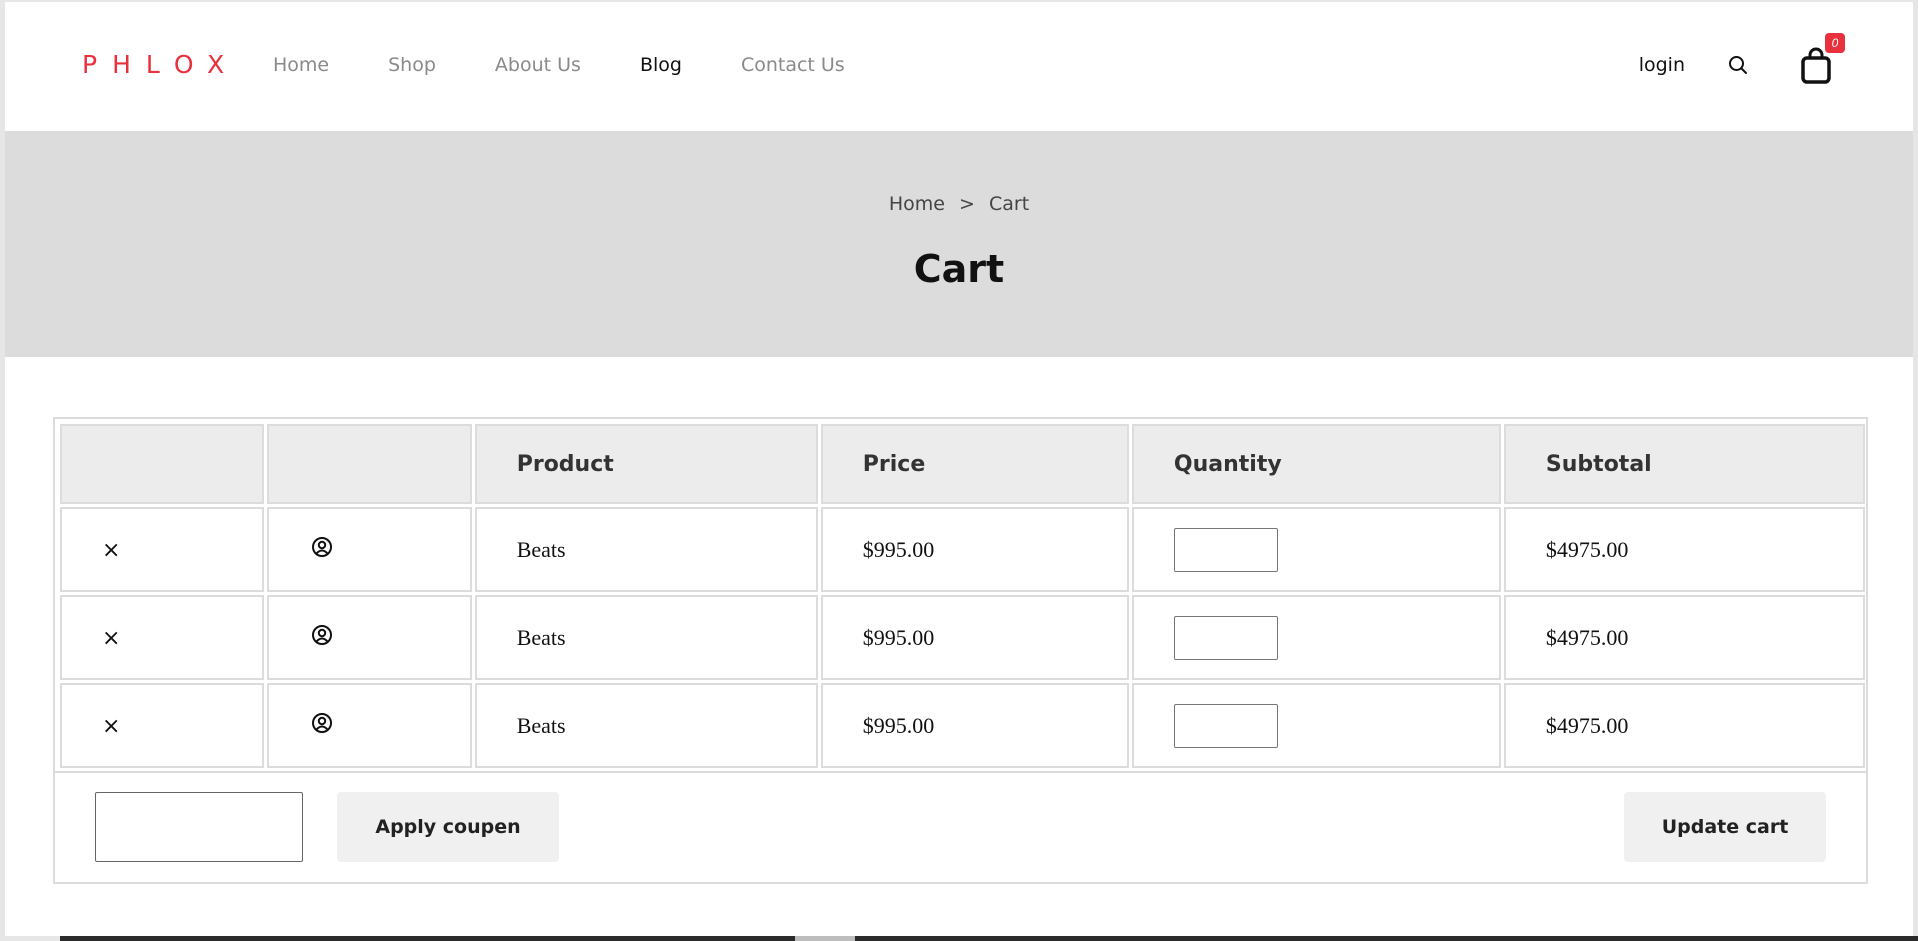 The width and height of the screenshot is (1918, 941). Describe the element at coordinates (1822, 58) in the screenshot. I see `shopping-bag-icon: 0` at that location.